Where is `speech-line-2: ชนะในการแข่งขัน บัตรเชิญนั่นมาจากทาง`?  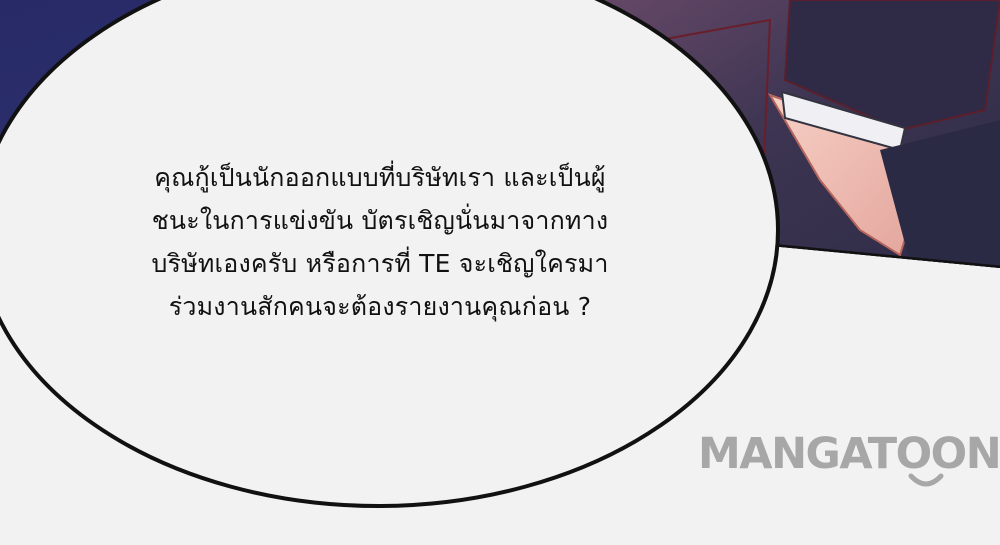
speech-line-2: ชนะในการแข่งขัน บัตรเชิญนั่นมาจากทาง is located at coordinates (380, 220).